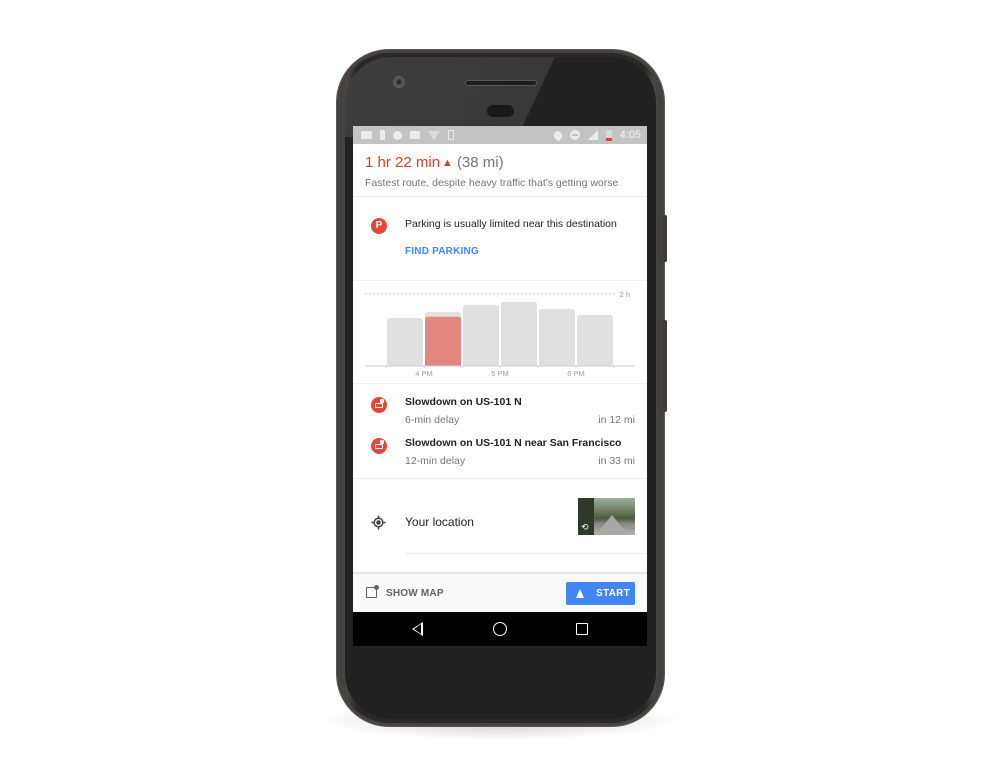 The height and width of the screenshot is (777, 1000). What do you see at coordinates (451, 135) in the screenshot?
I see `phone-notification-icon` at bounding box center [451, 135].